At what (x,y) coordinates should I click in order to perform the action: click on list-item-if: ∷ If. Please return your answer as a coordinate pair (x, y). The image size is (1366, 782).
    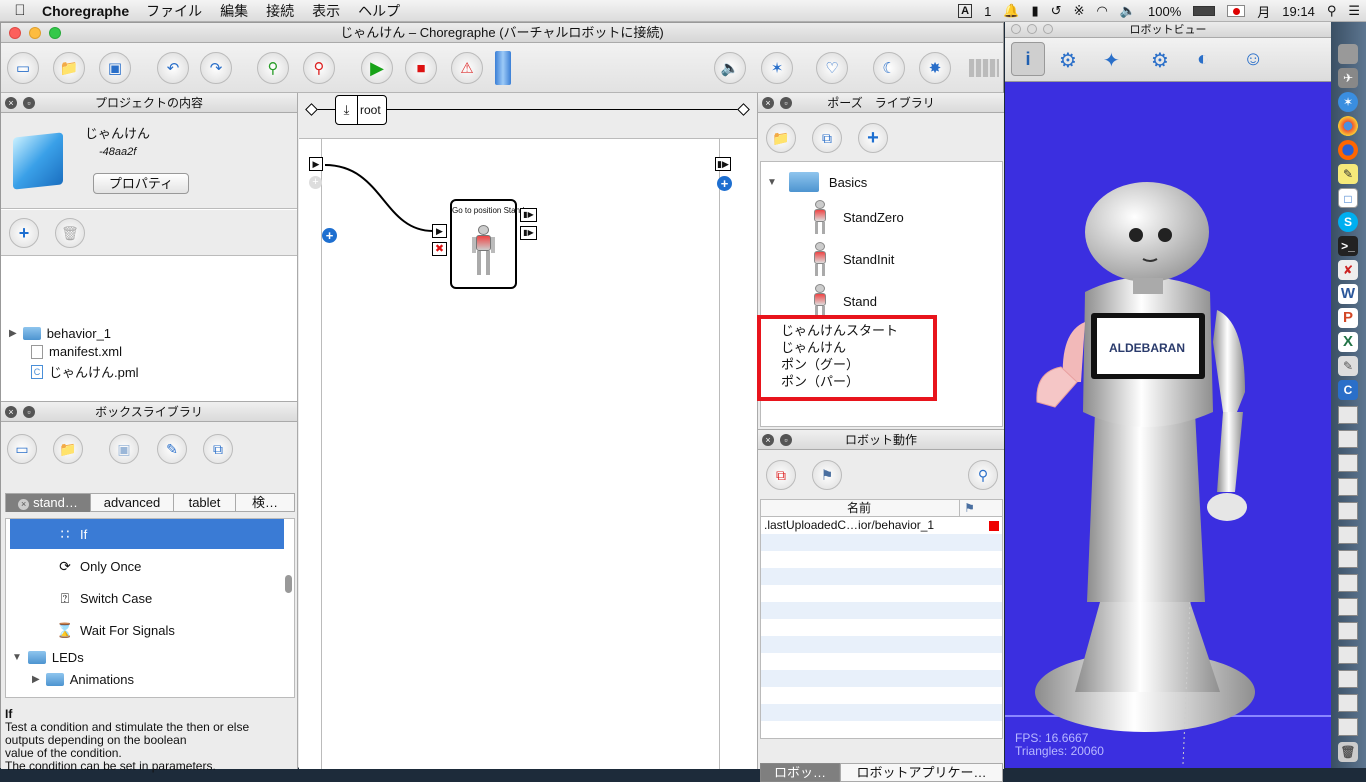
    Looking at the image, I should click on (147, 534).